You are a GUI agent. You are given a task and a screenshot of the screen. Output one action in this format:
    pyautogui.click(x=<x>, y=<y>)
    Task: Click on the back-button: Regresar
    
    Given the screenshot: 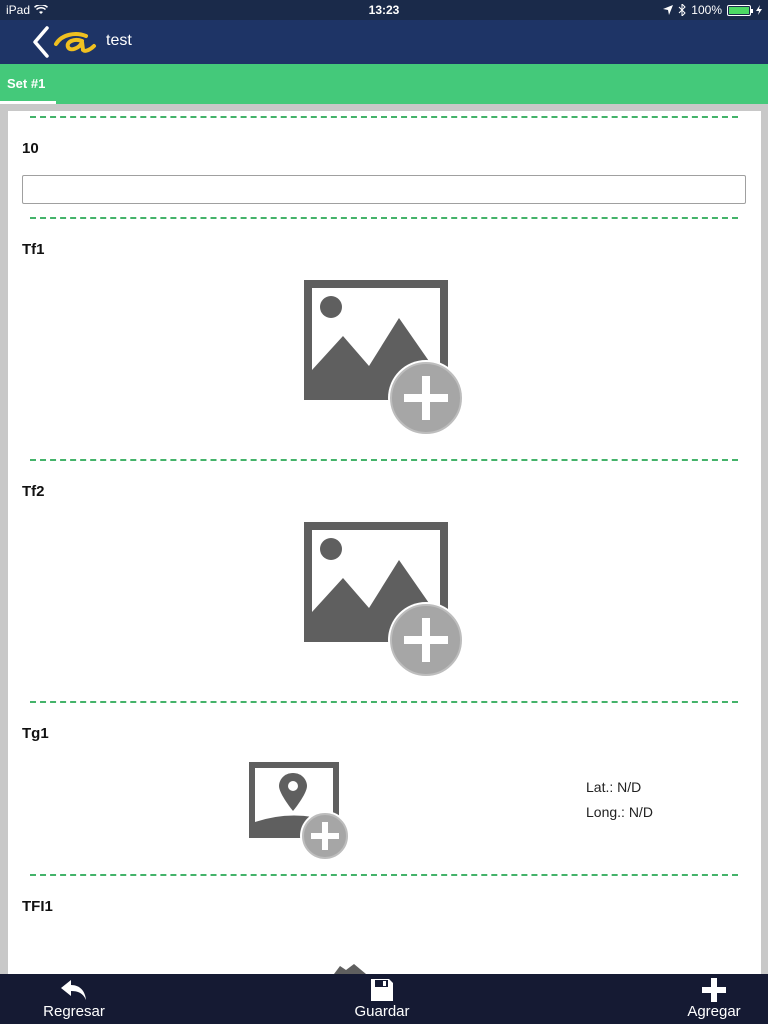 What is the action you would take?
    pyautogui.click(x=74, y=999)
    